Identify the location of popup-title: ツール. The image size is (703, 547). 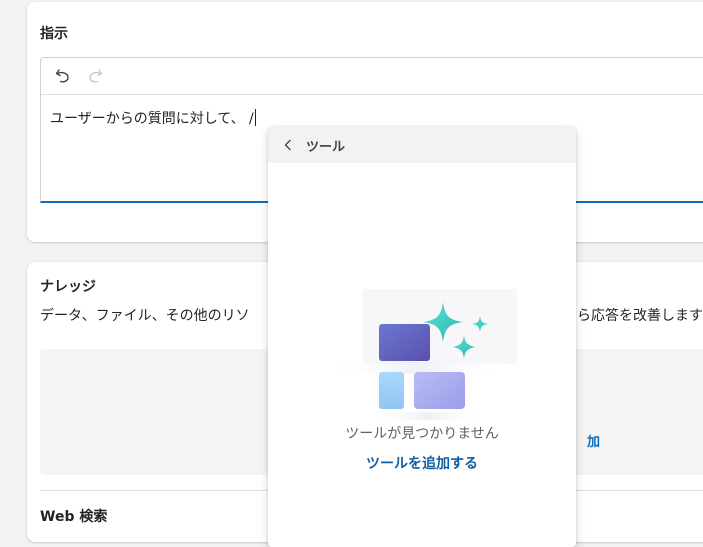
(326, 147).